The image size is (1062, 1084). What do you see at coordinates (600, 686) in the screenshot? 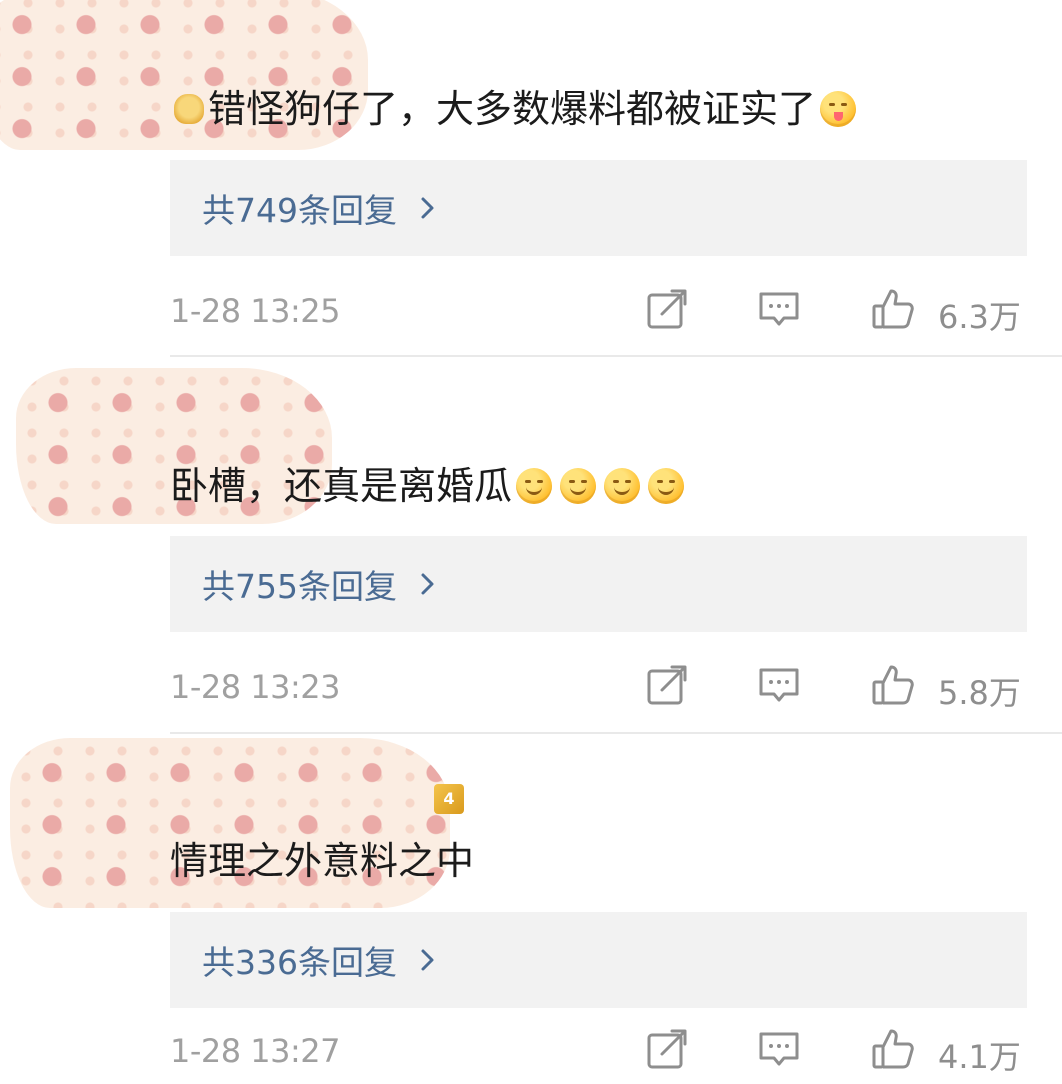
I see `comment-meta: 1-28 13:23 5.8万` at bounding box center [600, 686].